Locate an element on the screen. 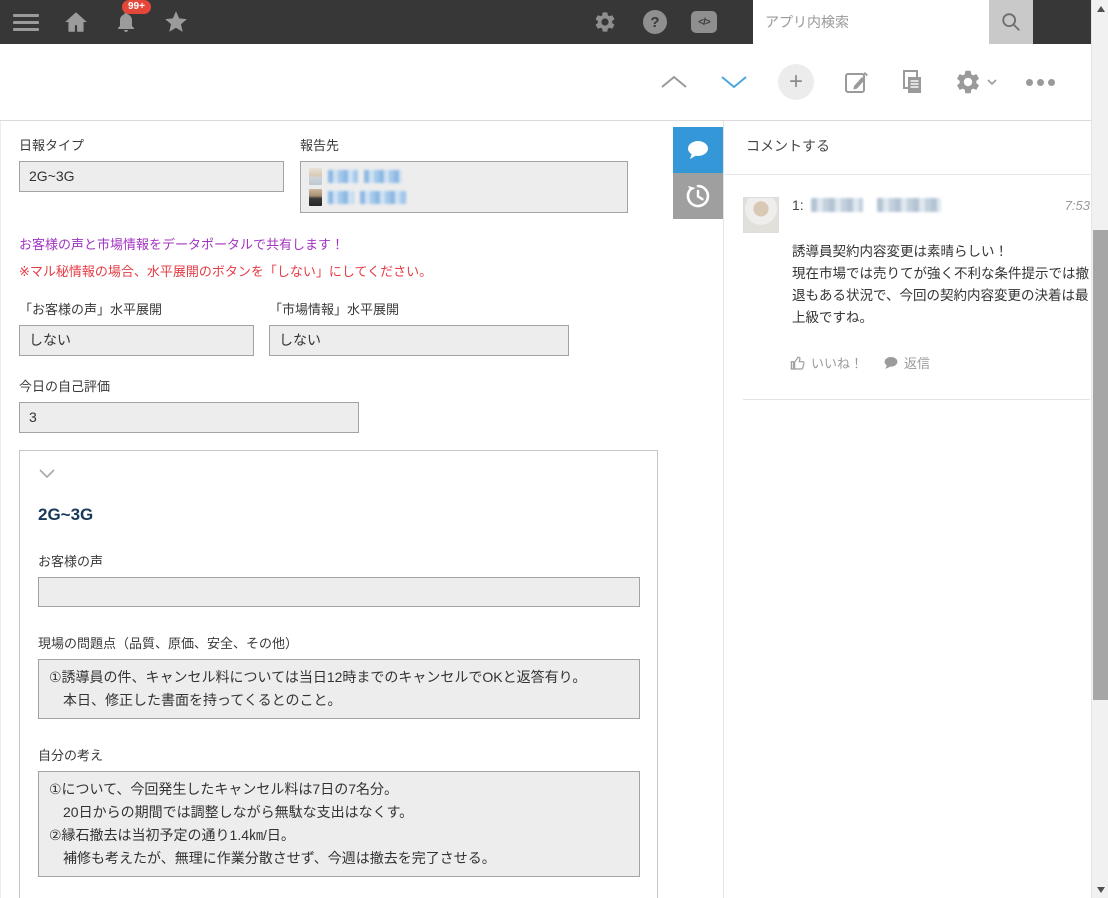 The width and height of the screenshot is (1108, 898). plus-icon: + is located at coordinates (796, 82).